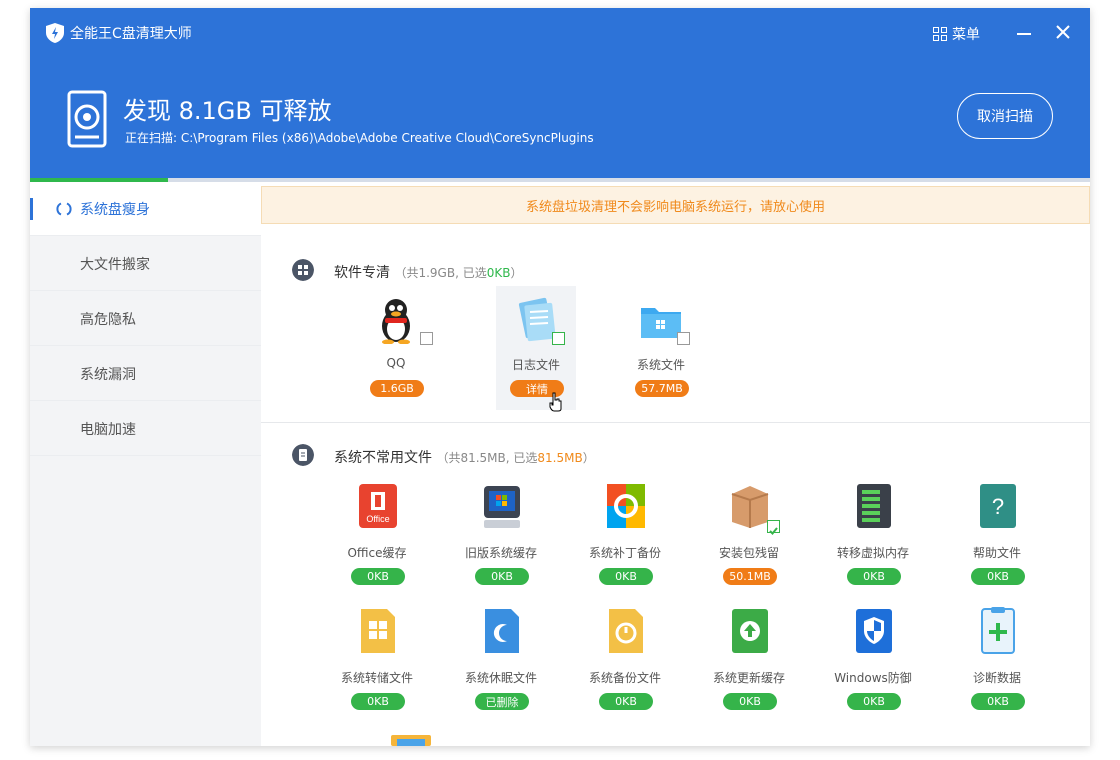 The image size is (1120, 760). What do you see at coordinates (683, 338) in the screenshot?
I see `system-files-checkbox` at bounding box center [683, 338].